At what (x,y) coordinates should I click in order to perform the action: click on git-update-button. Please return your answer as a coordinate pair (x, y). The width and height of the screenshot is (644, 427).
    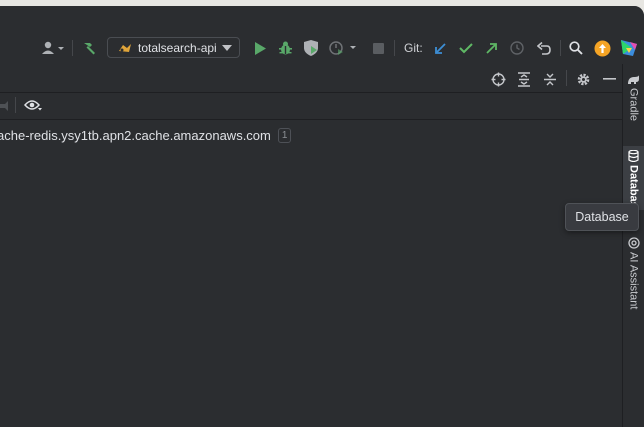
    Looking at the image, I should click on (440, 48).